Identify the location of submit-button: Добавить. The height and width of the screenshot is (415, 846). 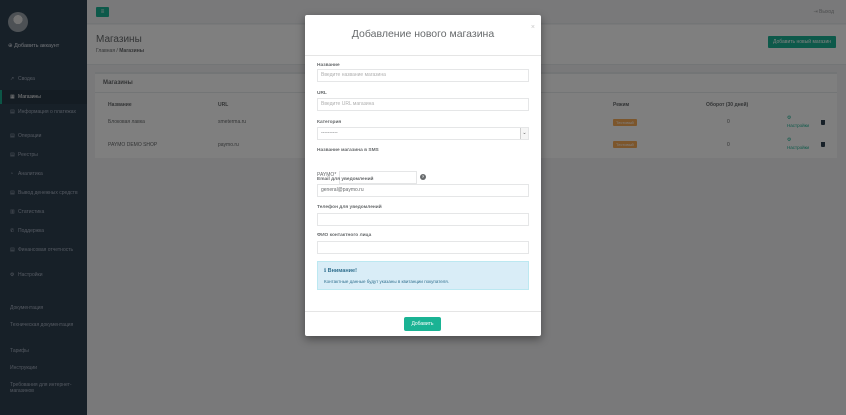
(422, 324).